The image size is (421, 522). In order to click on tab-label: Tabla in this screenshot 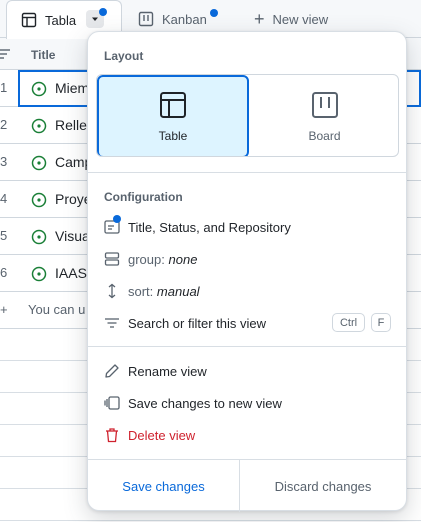, I will do `click(61, 20)`.